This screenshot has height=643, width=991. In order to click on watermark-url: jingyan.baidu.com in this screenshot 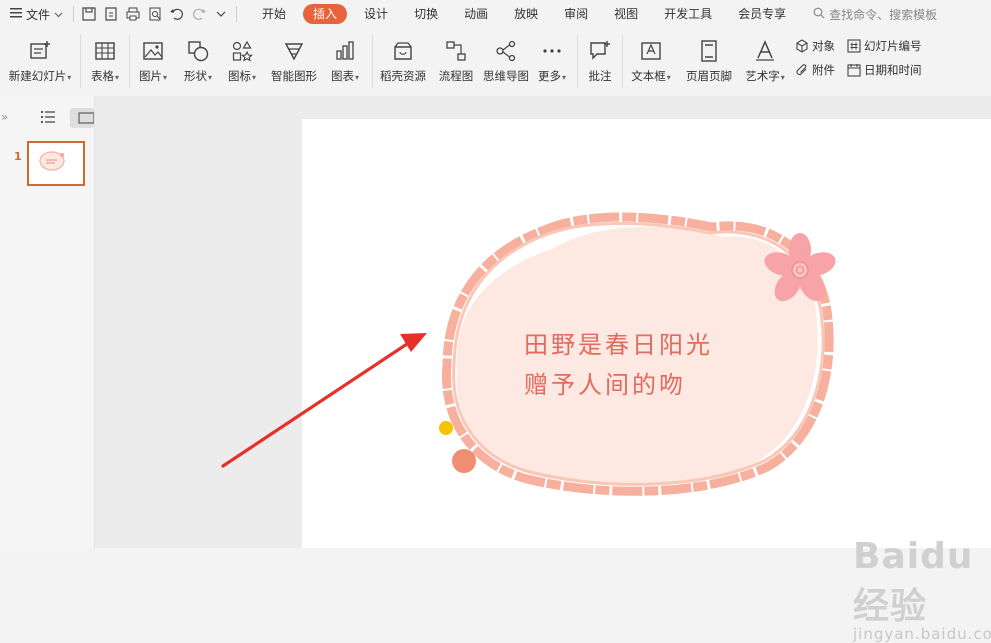, I will do `click(922, 634)`.